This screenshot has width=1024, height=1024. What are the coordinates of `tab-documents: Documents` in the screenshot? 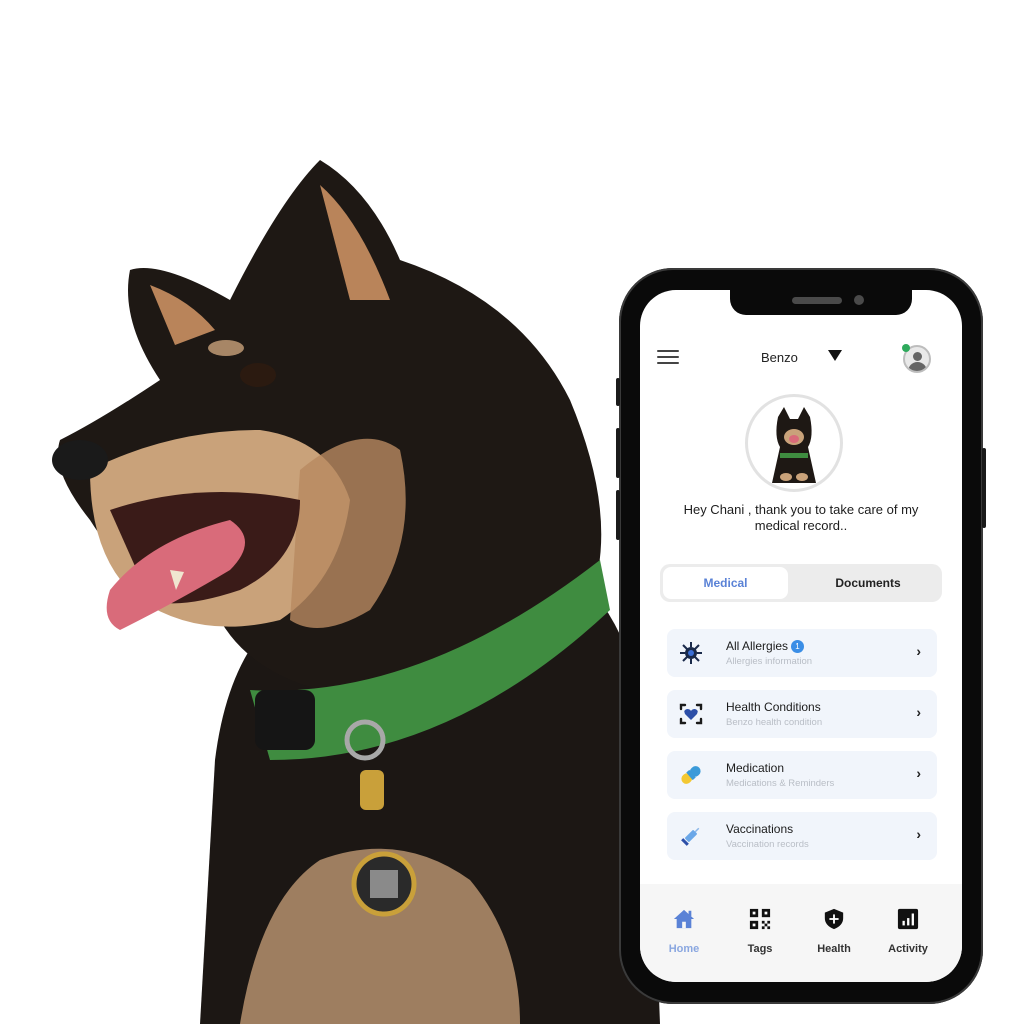 It's located at (868, 583).